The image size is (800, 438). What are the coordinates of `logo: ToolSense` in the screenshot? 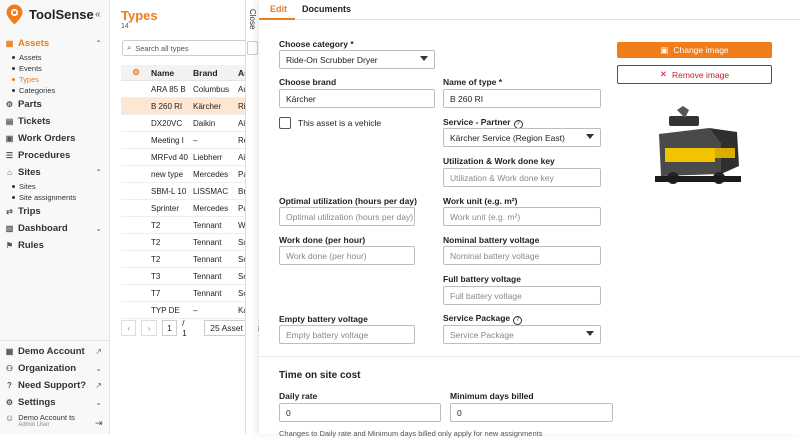 It's located at (50, 14).